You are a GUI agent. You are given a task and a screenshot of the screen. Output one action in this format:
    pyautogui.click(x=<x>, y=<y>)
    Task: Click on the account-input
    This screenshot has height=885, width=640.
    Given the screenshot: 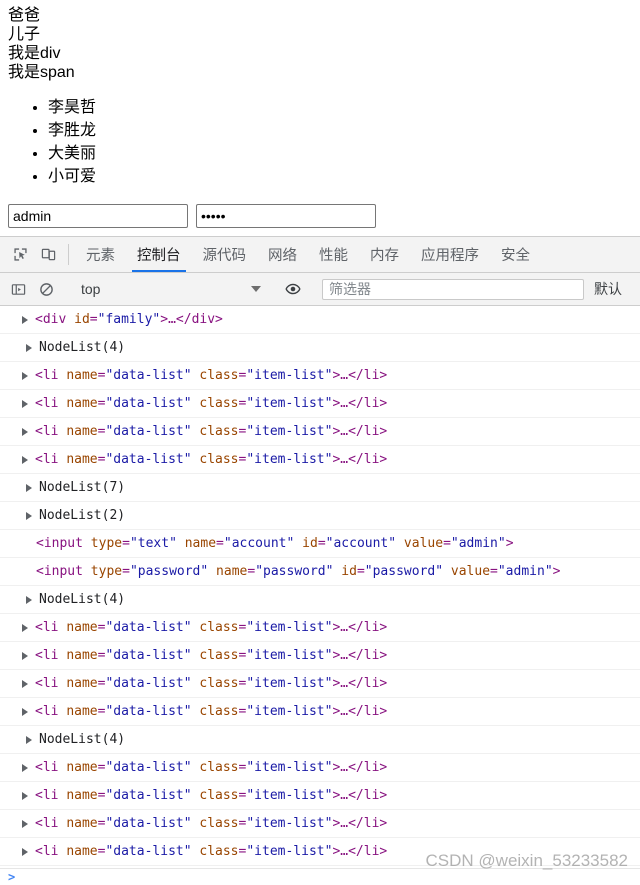 What is the action you would take?
    pyautogui.click(x=98, y=216)
    